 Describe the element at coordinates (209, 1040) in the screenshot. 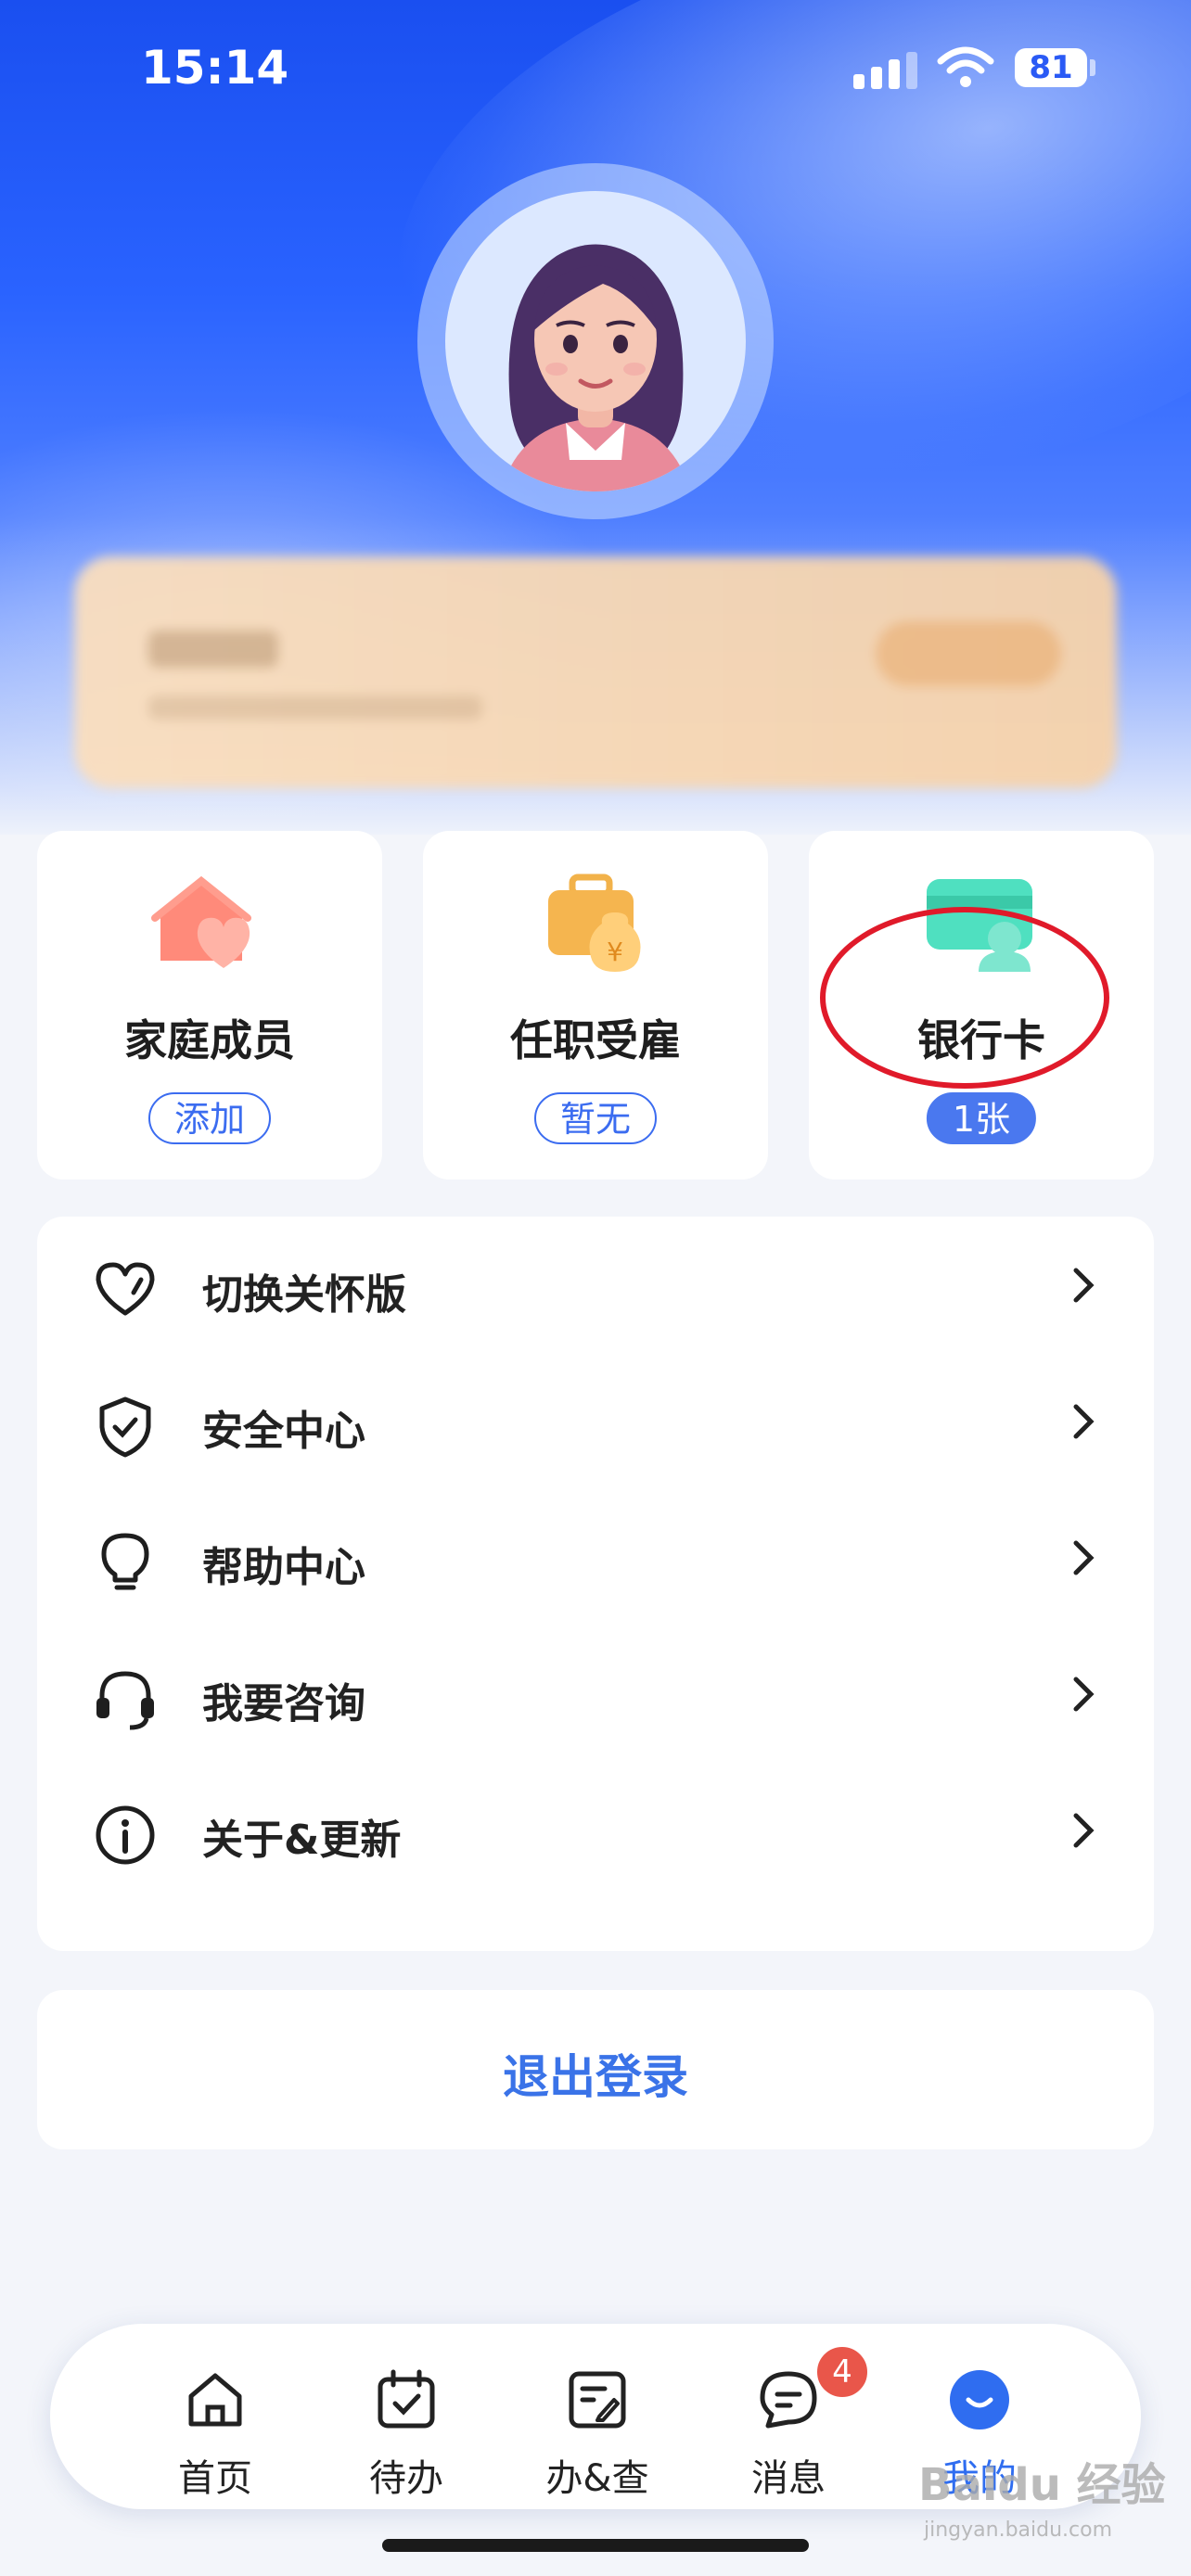

I see `card-label: 家庭成员` at that location.